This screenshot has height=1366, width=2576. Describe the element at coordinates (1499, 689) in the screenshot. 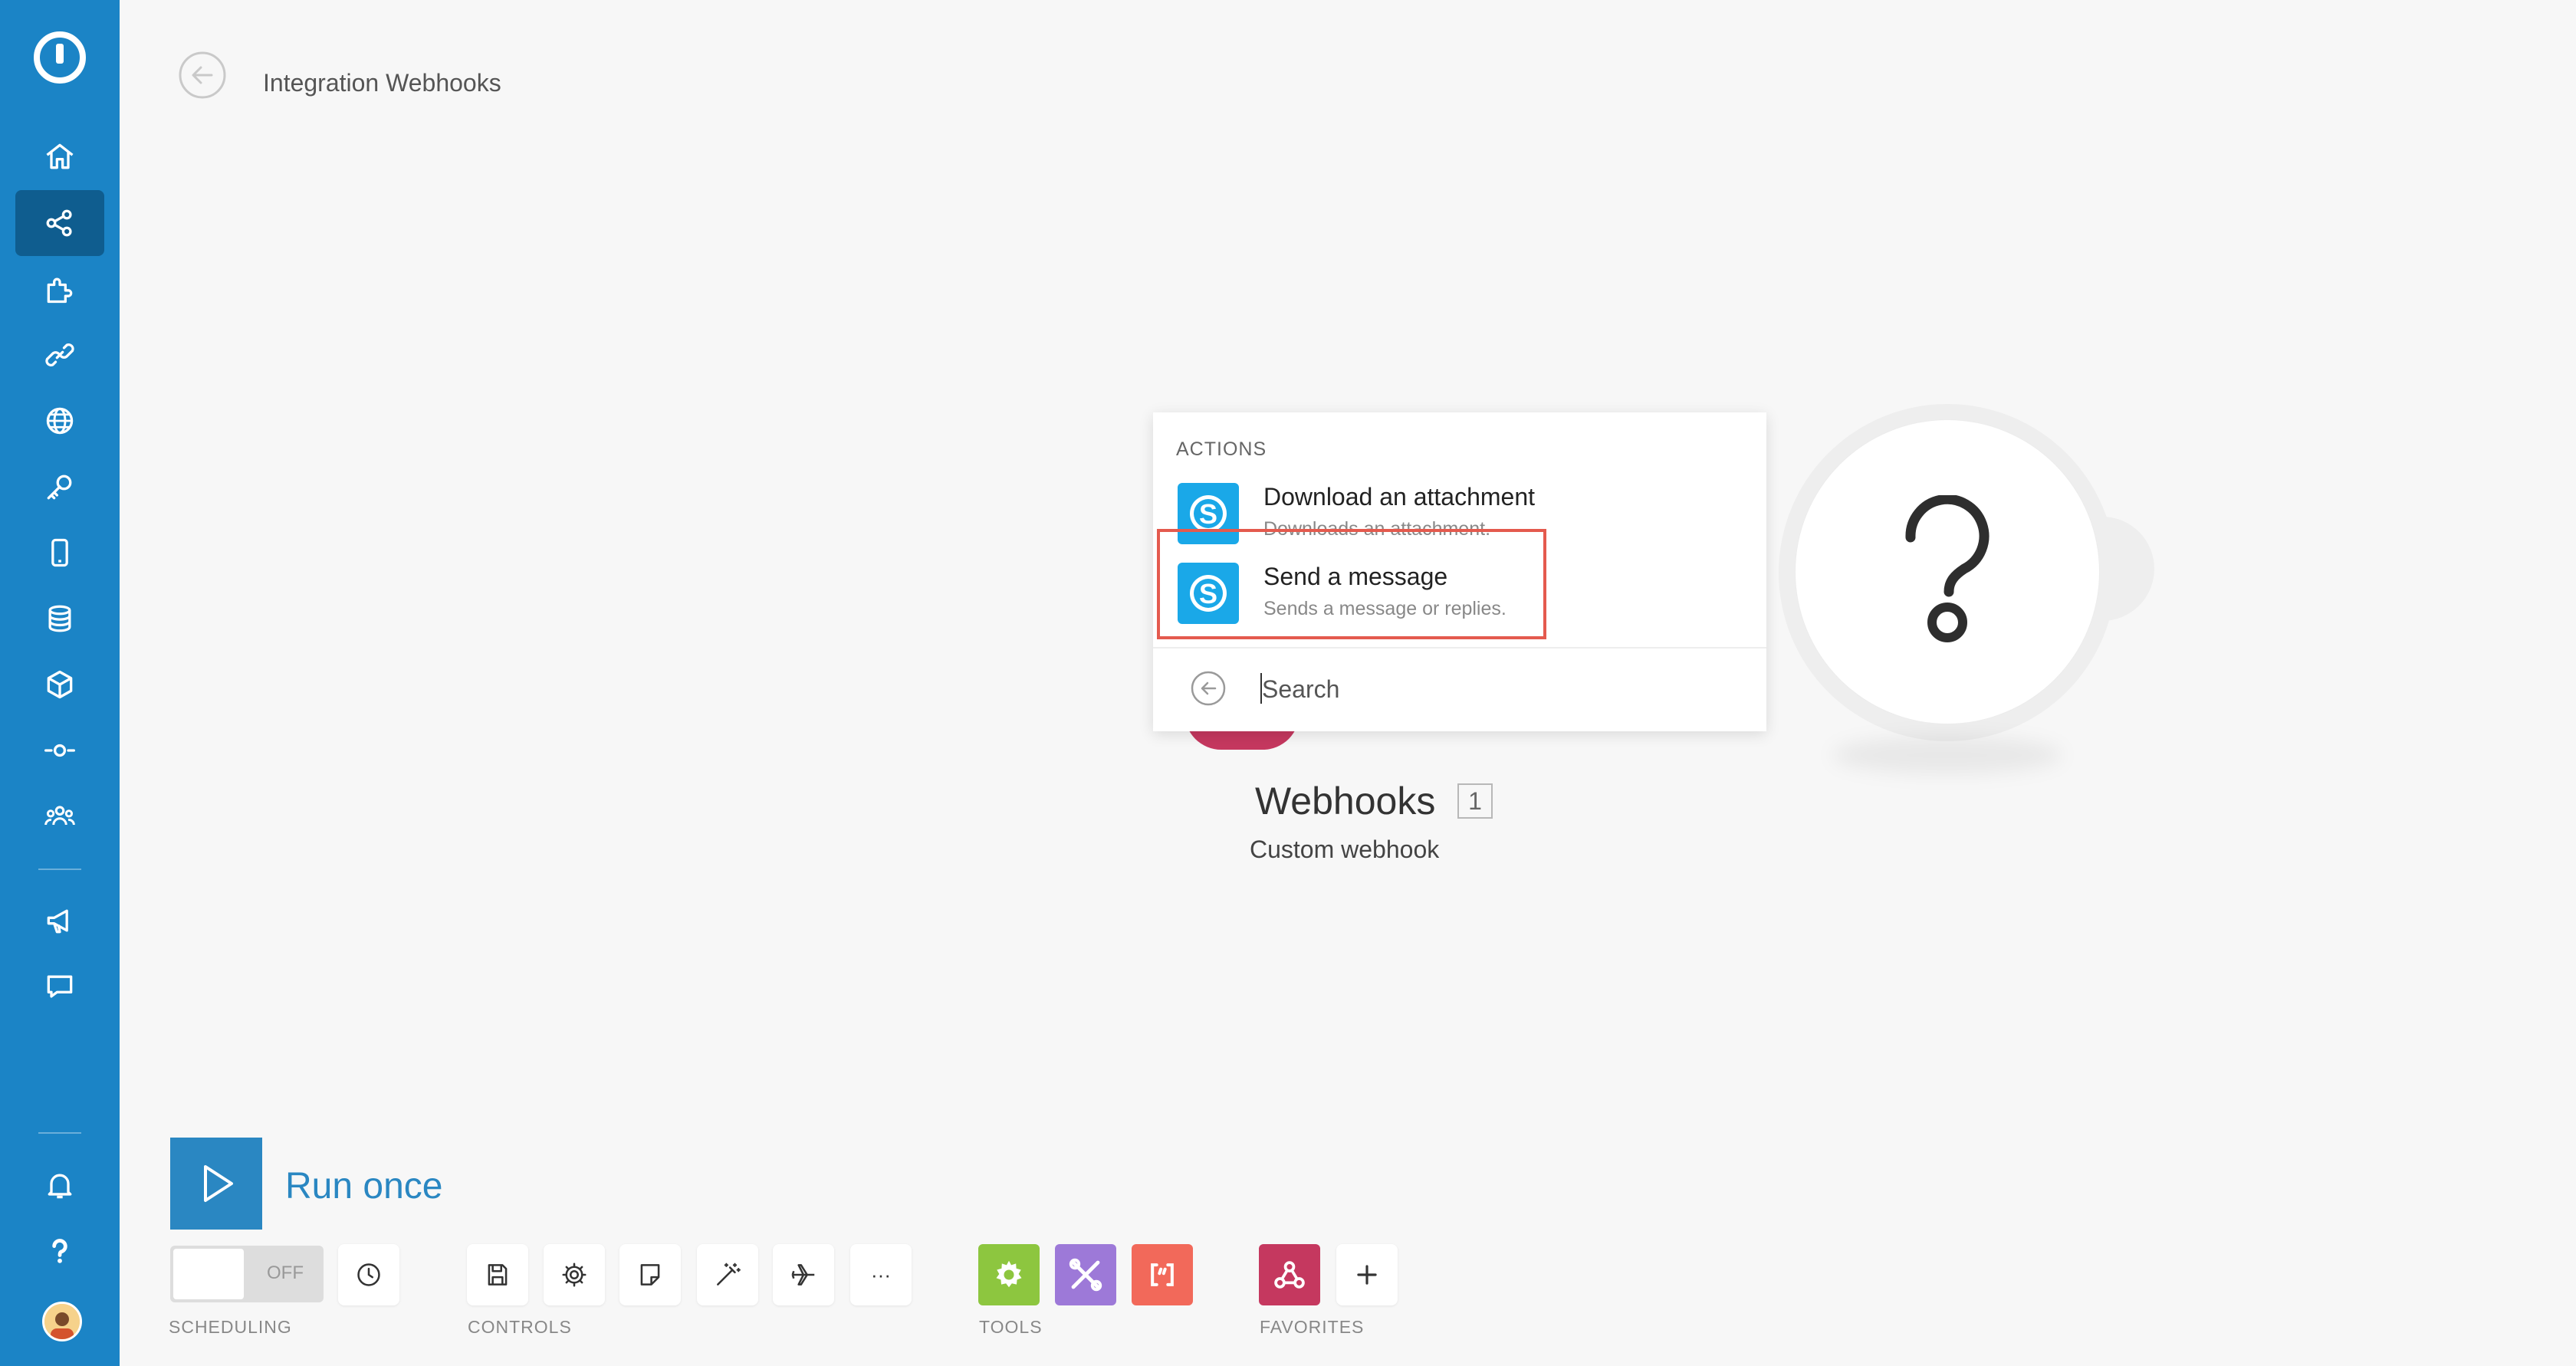

I see `search-input` at that location.